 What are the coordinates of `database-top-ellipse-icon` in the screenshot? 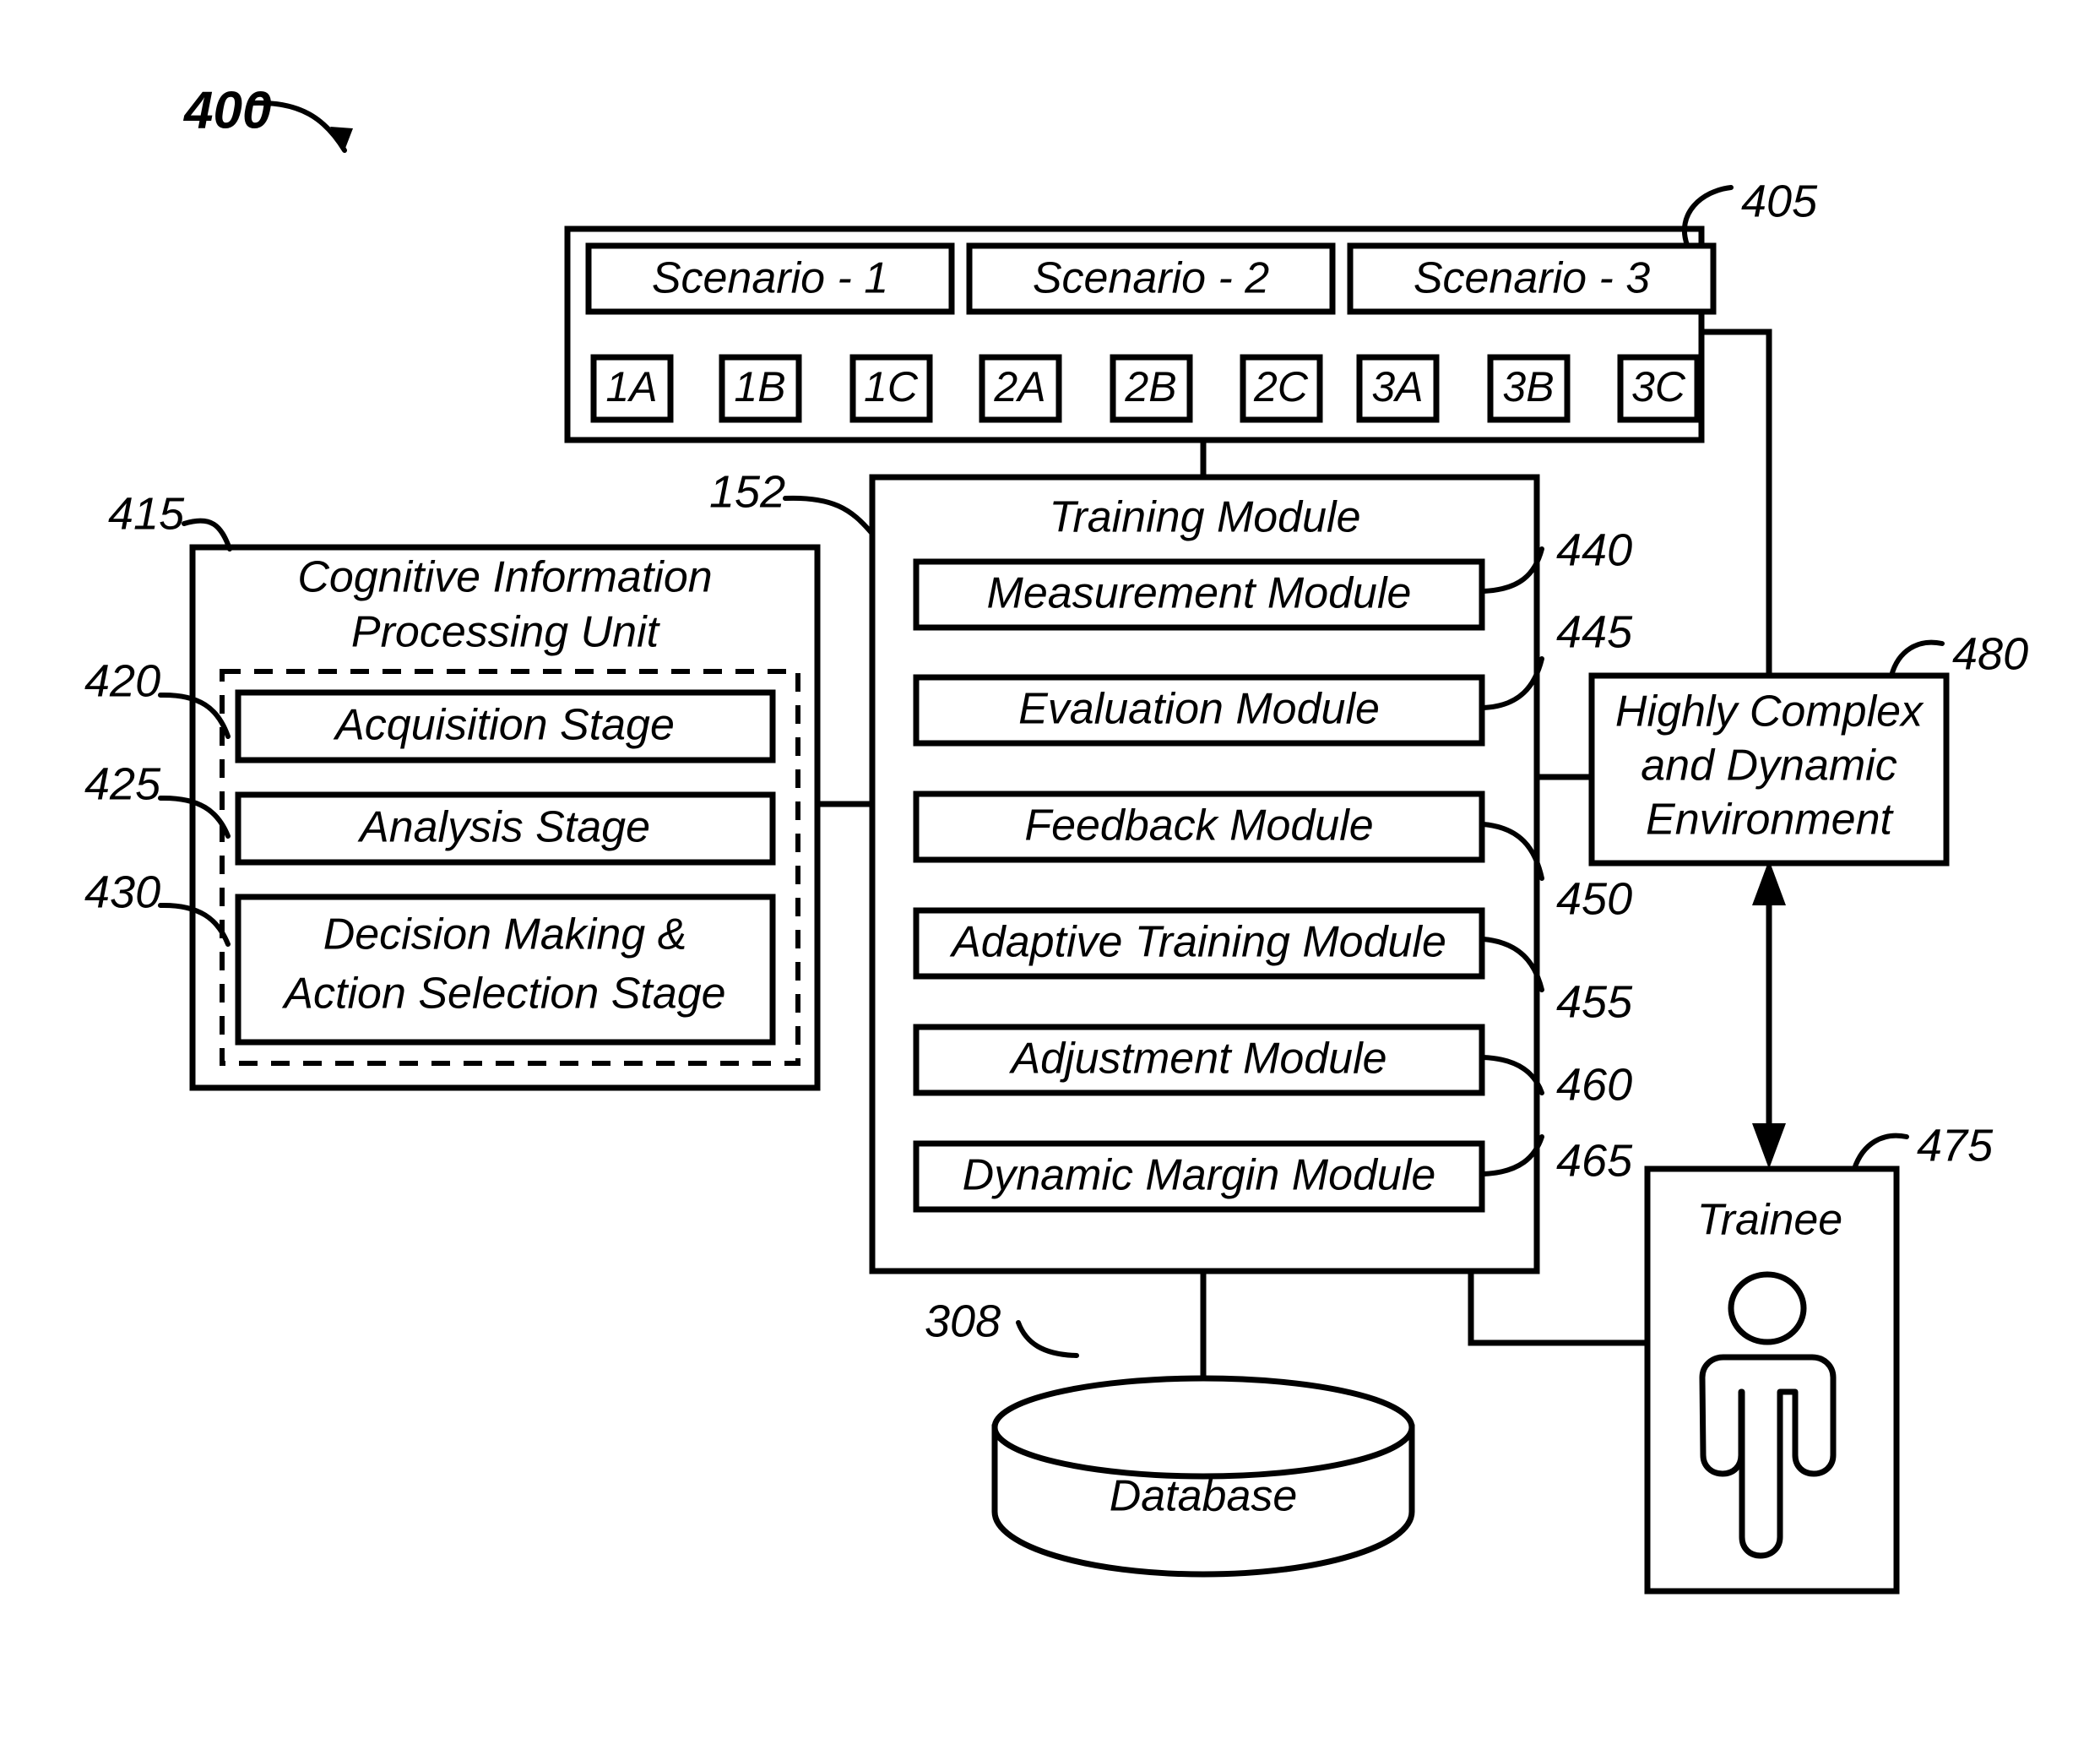 It's located at (1203, 1427).